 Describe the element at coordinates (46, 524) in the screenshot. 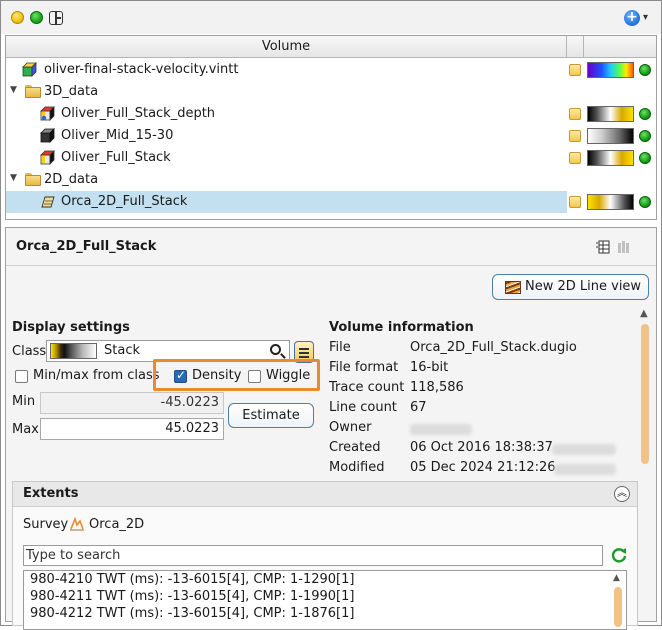

I see `survey-label: Survey` at that location.